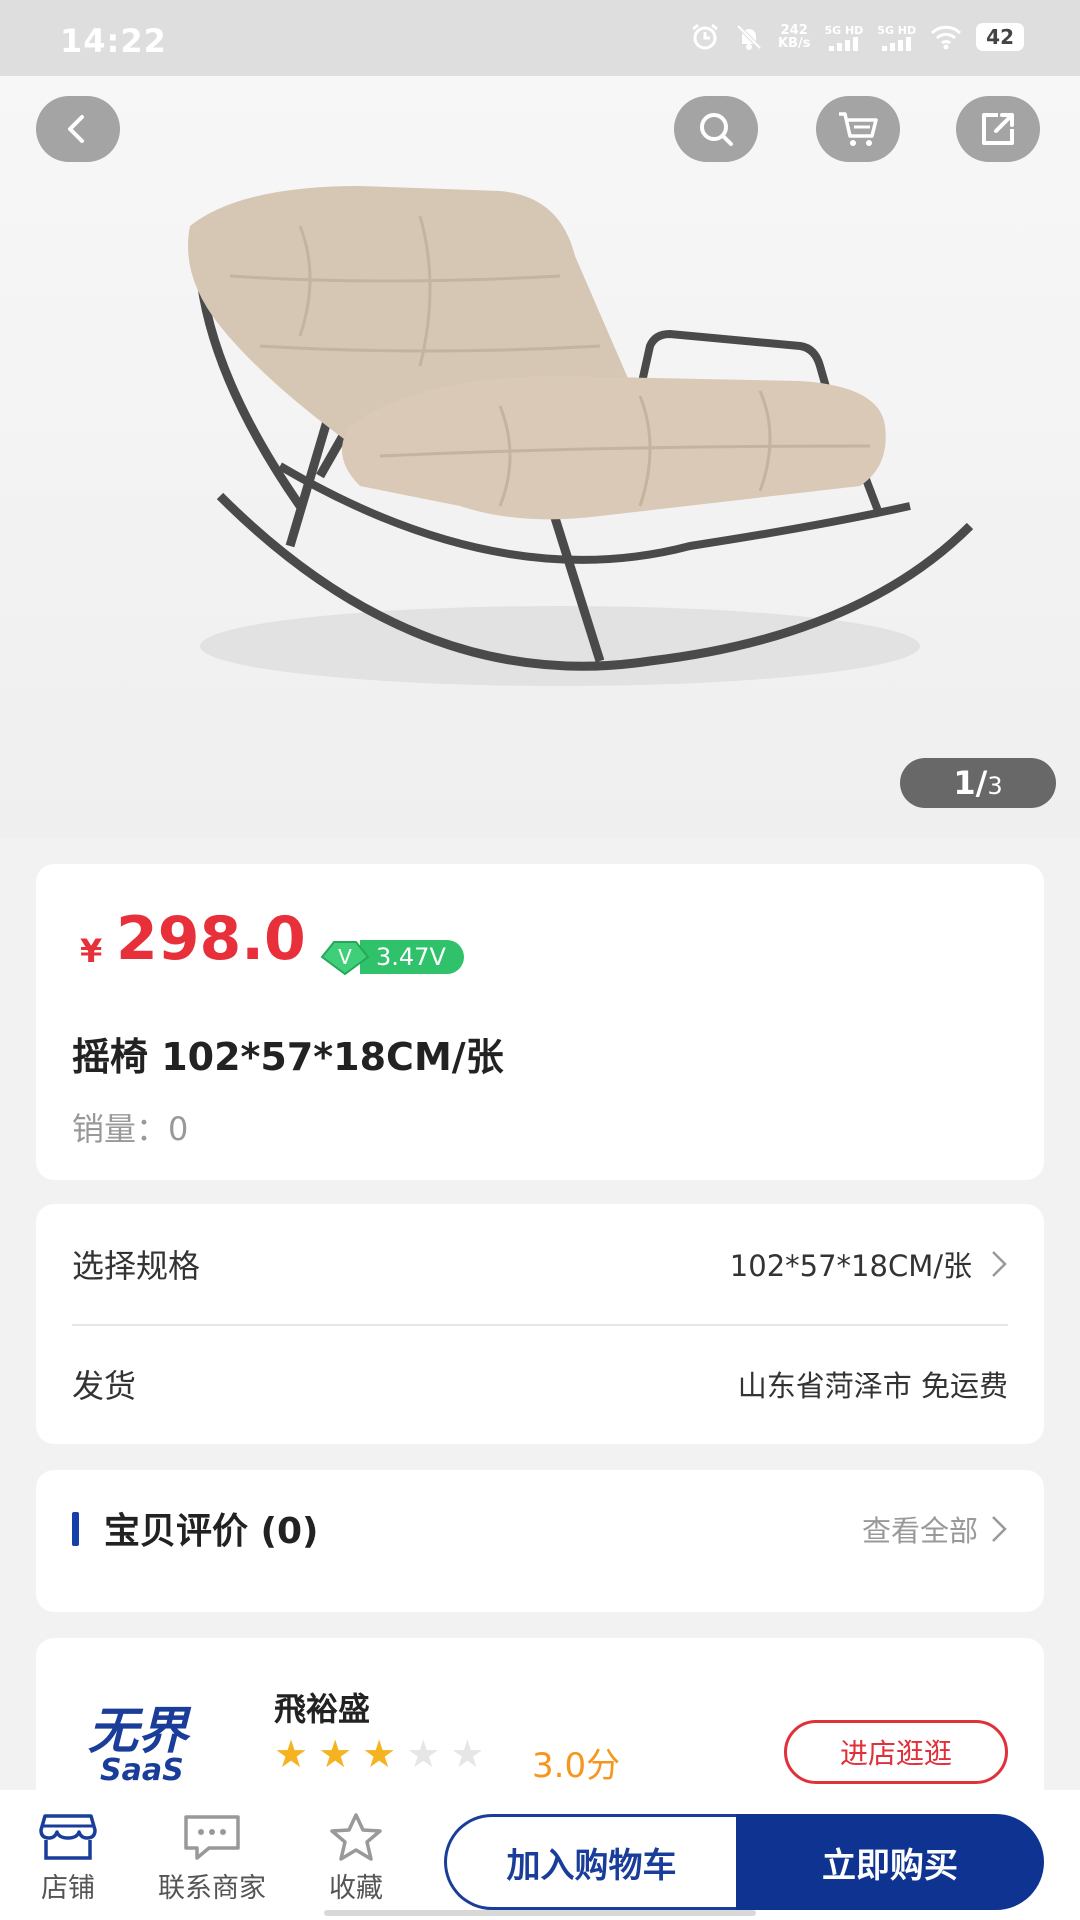 Image resolution: width=1080 pixels, height=1920 pixels. I want to click on bottom-action-bar: 店铺 联系商家 收藏 加入购物车 立即购买, so click(540, 1855).